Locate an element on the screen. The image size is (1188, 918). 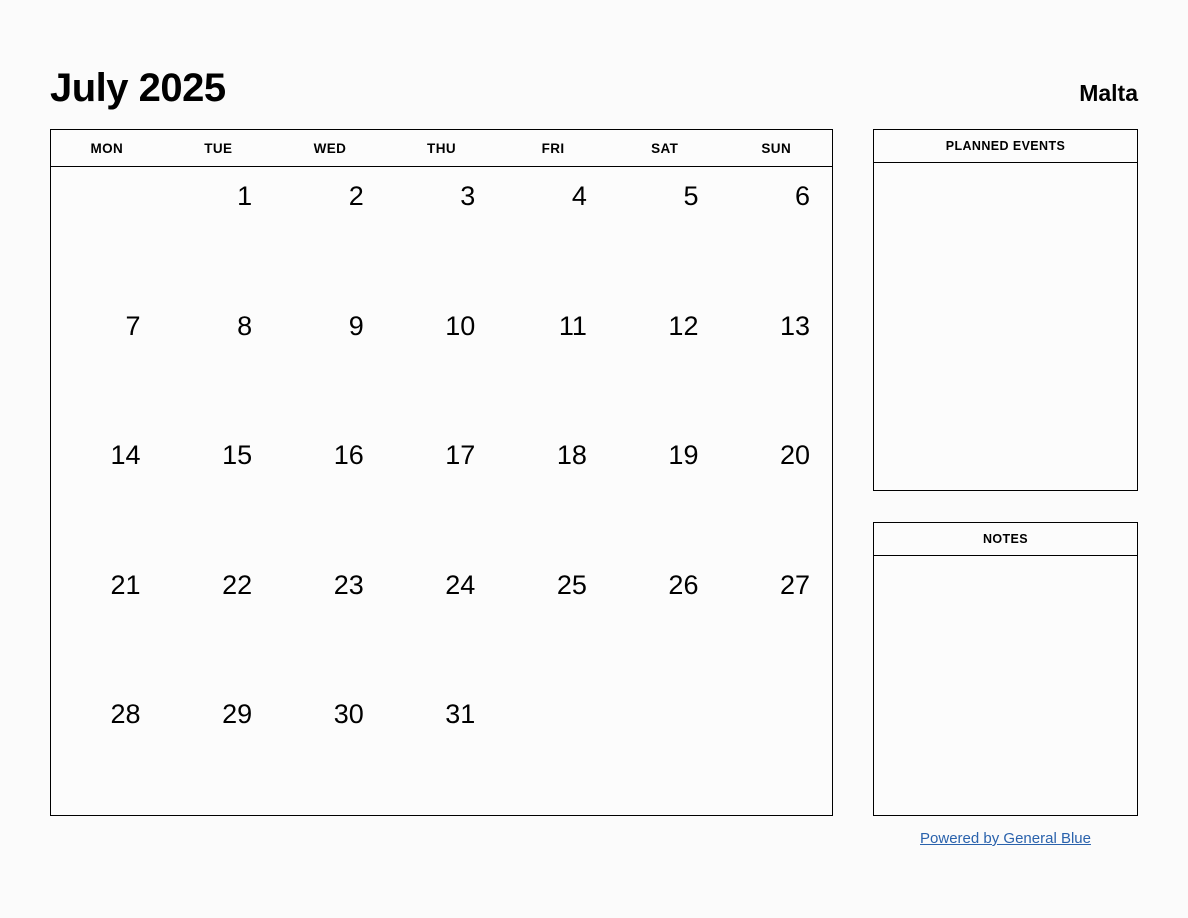
calendar-week-row: 28 29 30 31 is located at coordinates (441, 750).